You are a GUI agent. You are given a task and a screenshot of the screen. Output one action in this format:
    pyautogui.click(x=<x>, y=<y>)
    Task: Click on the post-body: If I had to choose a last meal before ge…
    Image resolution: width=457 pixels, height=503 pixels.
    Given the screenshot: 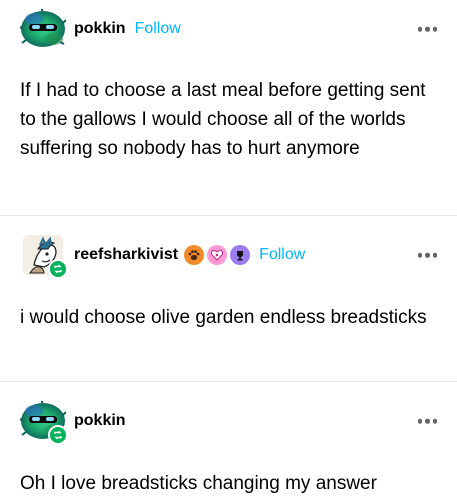 What is the action you would take?
    pyautogui.click(x=223, y=119)
    